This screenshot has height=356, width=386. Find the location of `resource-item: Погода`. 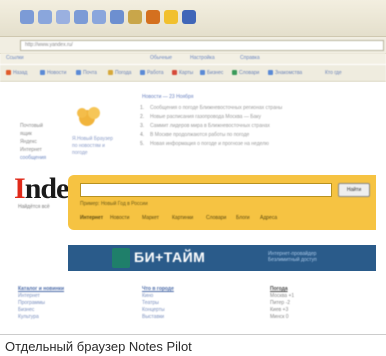

resource-item: Погода is located at coordinates (123, 73).